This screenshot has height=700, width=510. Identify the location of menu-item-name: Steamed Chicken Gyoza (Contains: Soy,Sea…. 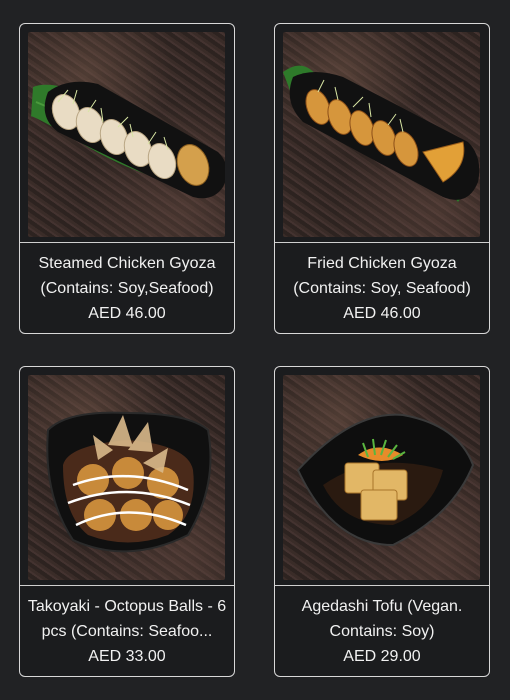
(127, 275).